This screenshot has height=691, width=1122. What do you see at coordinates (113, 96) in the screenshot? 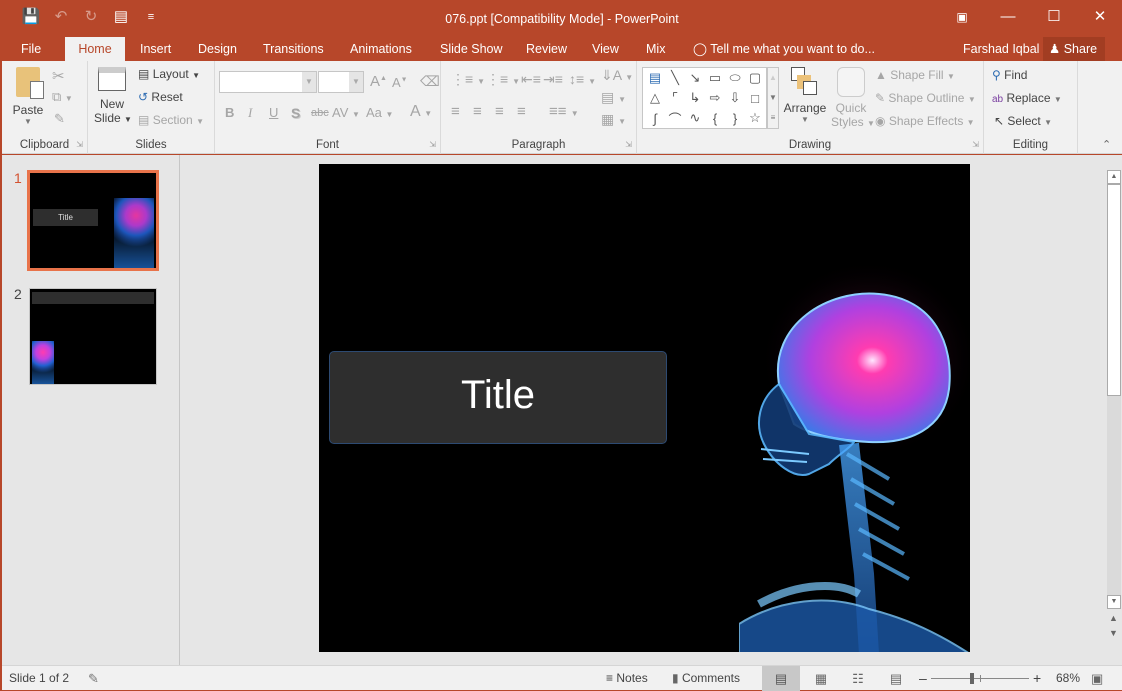
I see `new-slide-button: New Slide ▼` at bounding box center [113, 96].